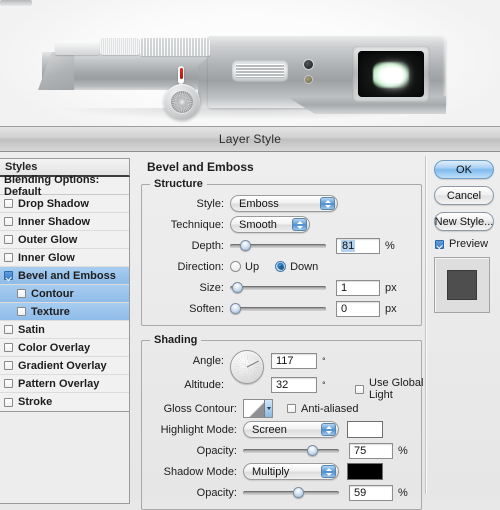  What do you see at coordinates (268, 408) in the screenshot?
I see `chevron-down-icon` at bounding box center [268, 408].